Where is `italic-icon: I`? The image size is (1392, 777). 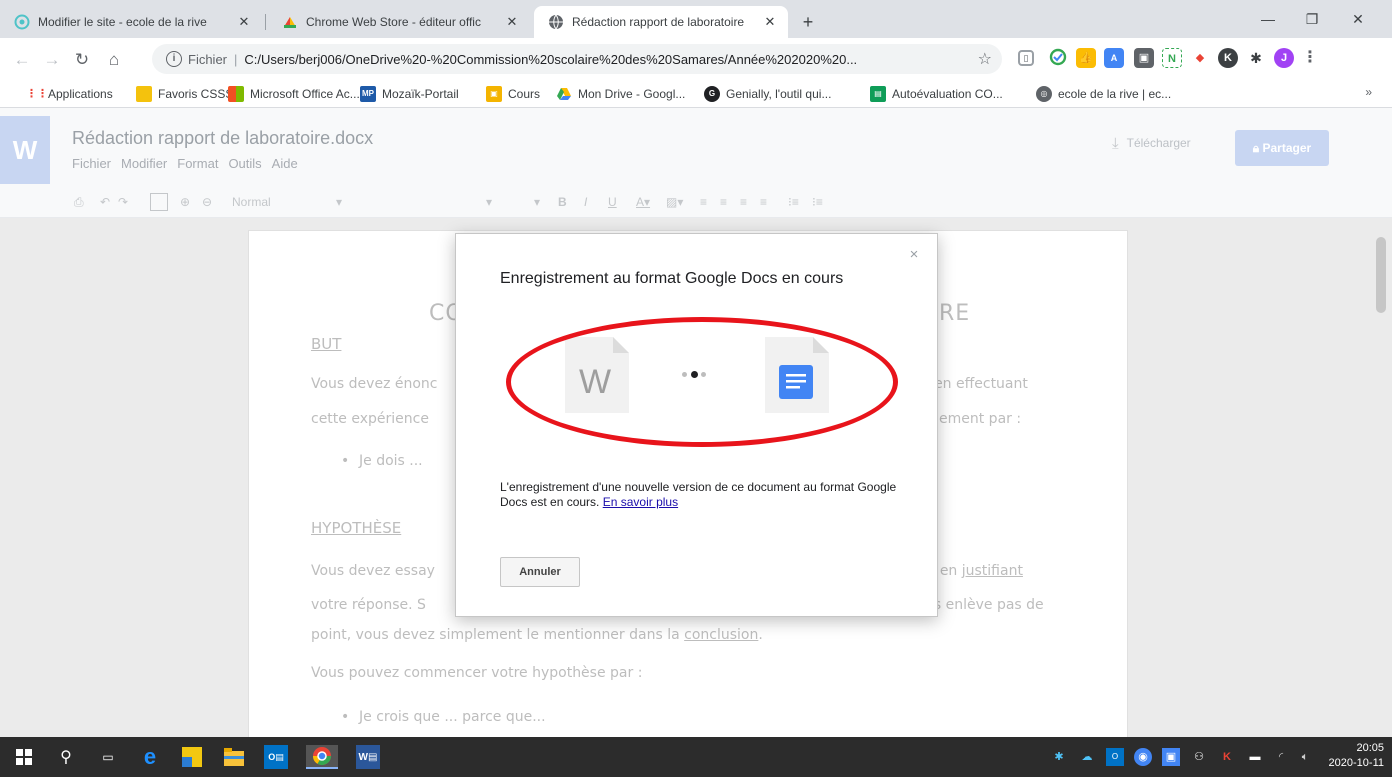
italic-icon: I is located at coordinates (585, 202).